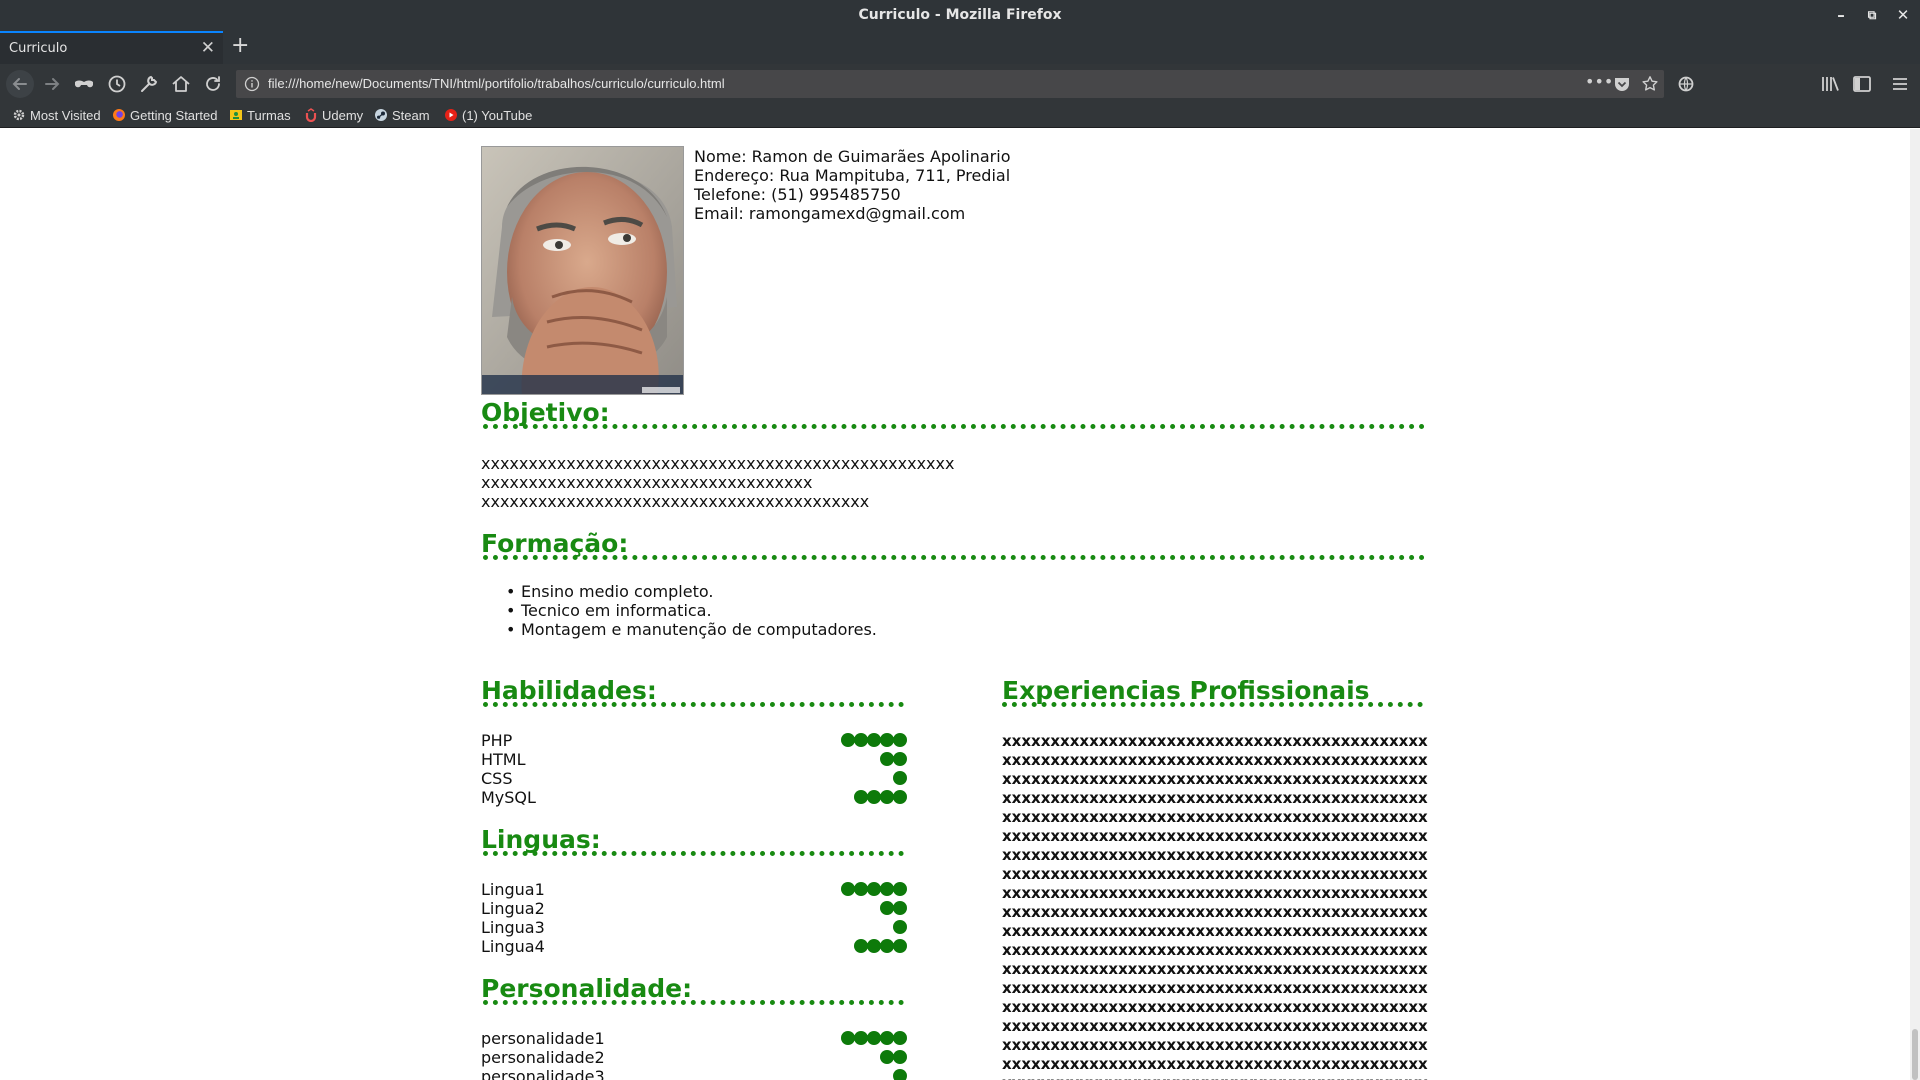  What do you see at coordinates (269, 115) in the screenshot?
I see `bookmark-label: Turmas` at bounding box center [269, 115].